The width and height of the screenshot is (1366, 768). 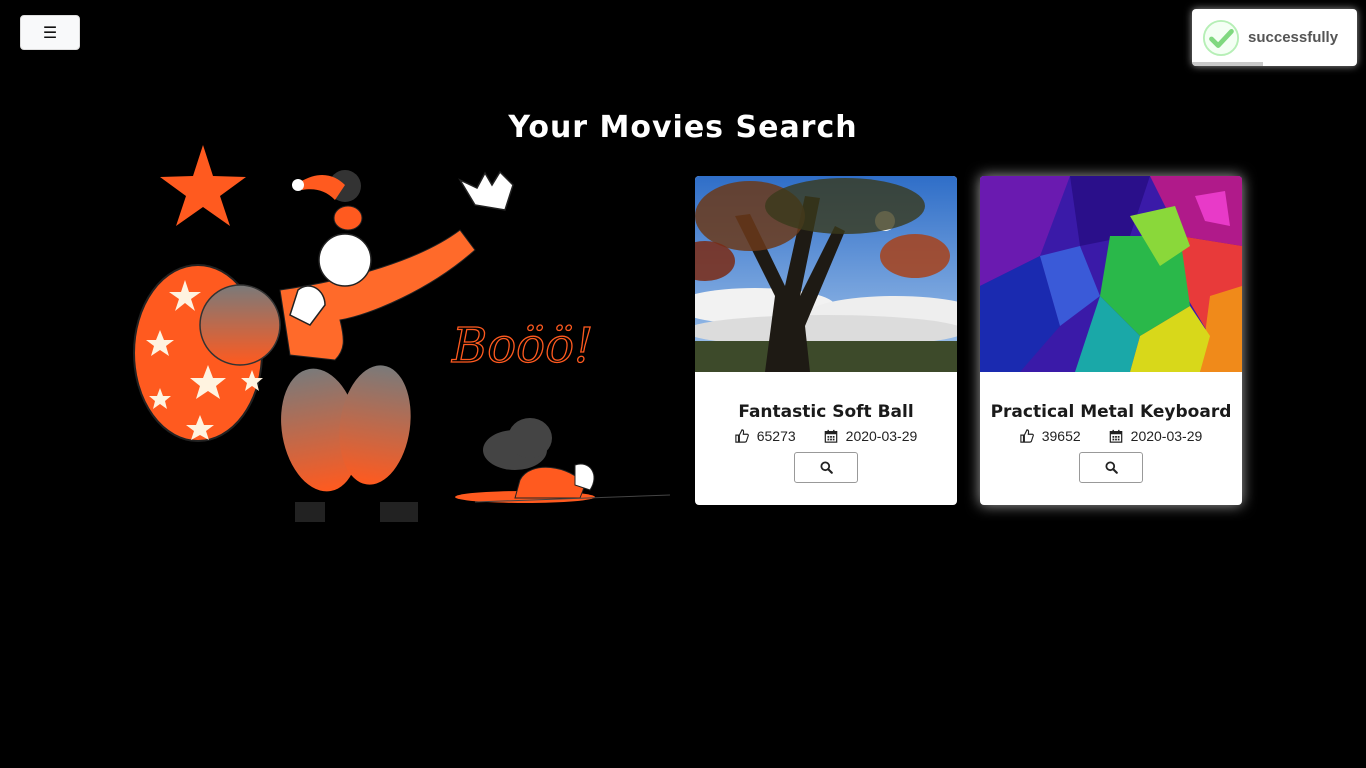 I want to click on likes-count: 39652, so click(x=1061, y=436).